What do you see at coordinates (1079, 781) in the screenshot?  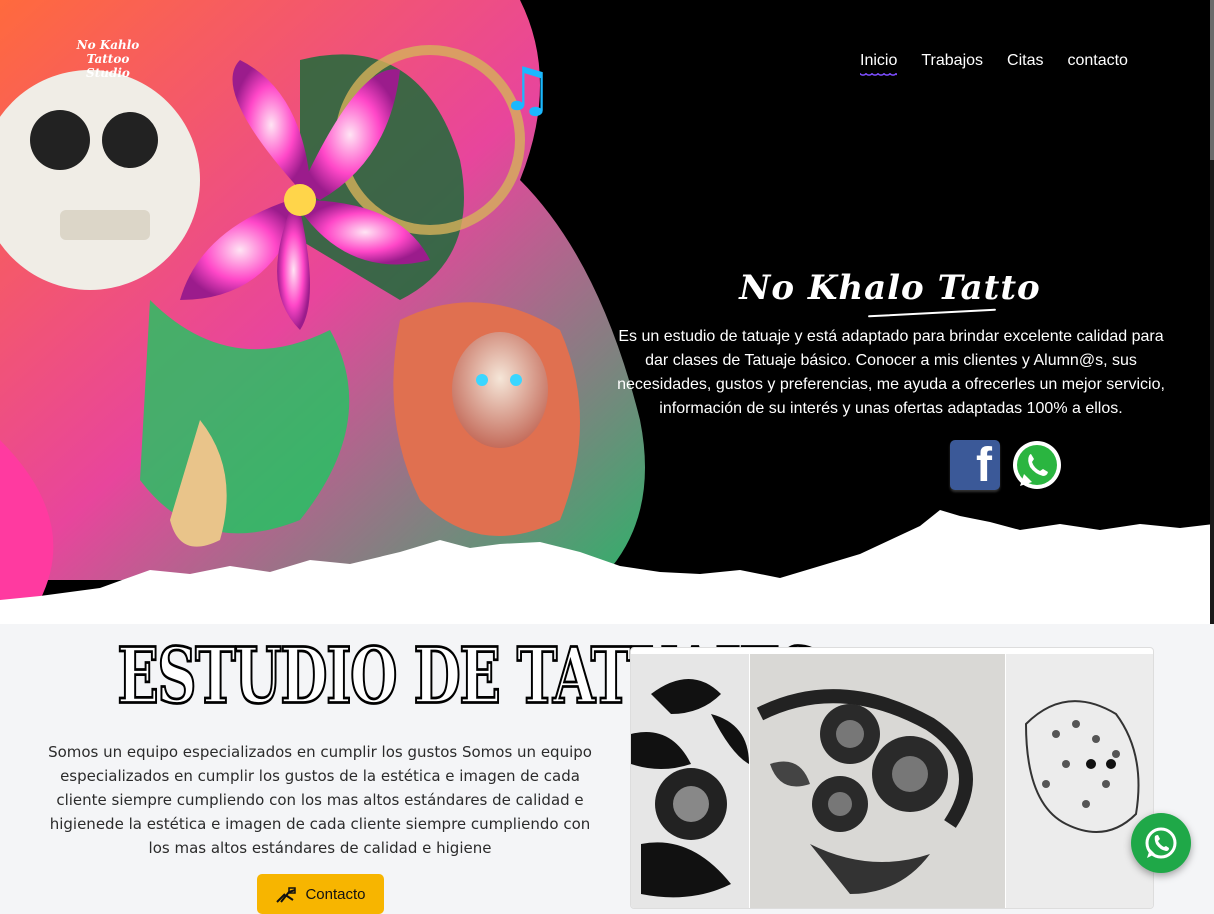 I see `gallery-panel-leopard` at bounding box center [1079, 781].